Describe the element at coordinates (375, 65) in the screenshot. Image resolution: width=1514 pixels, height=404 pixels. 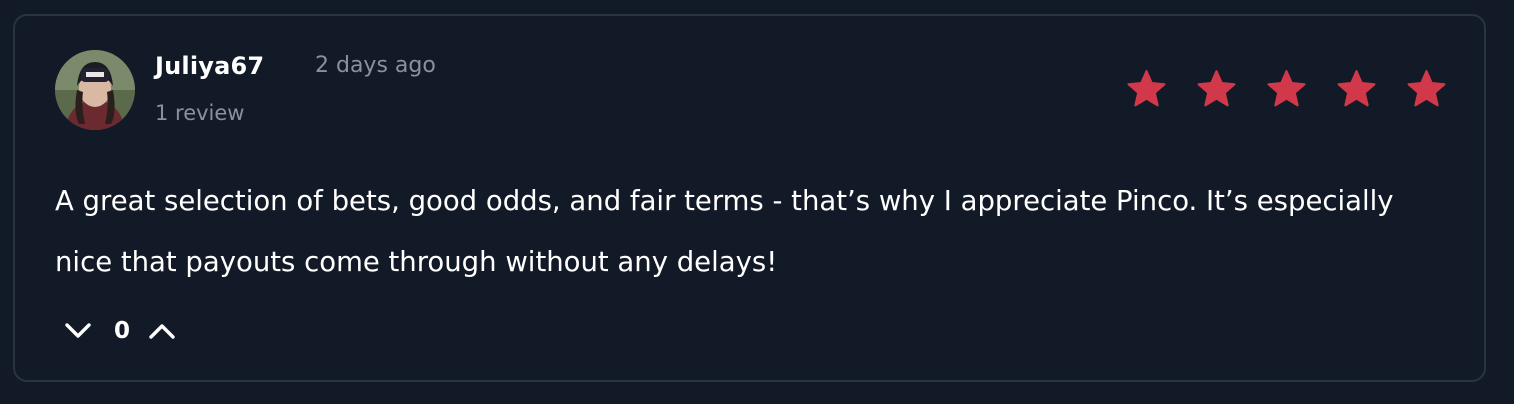
I see `review-timestamp: 2 days ago` at that location.